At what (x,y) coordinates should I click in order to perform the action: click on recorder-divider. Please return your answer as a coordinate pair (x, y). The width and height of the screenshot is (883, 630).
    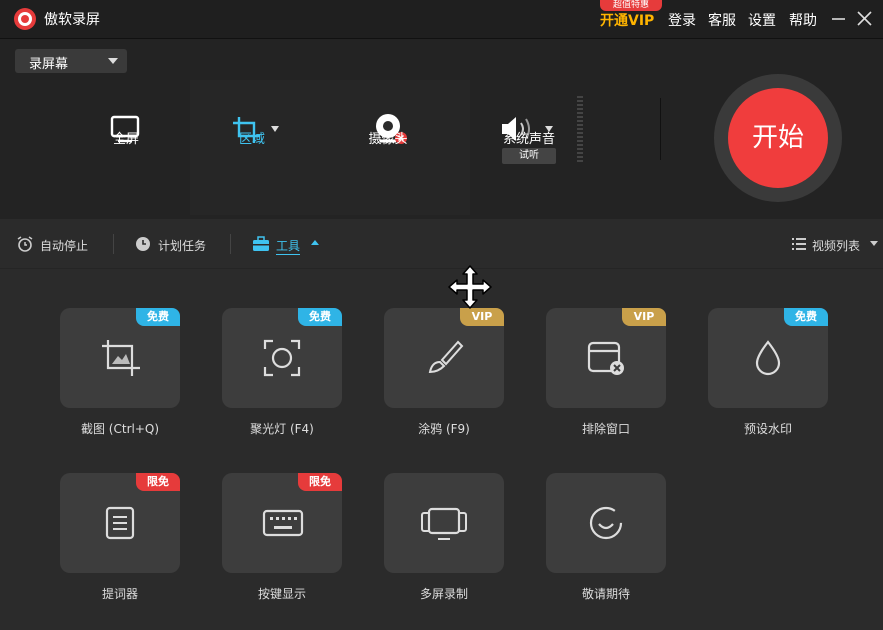
    Looking at the image, I should click on (660, 129).